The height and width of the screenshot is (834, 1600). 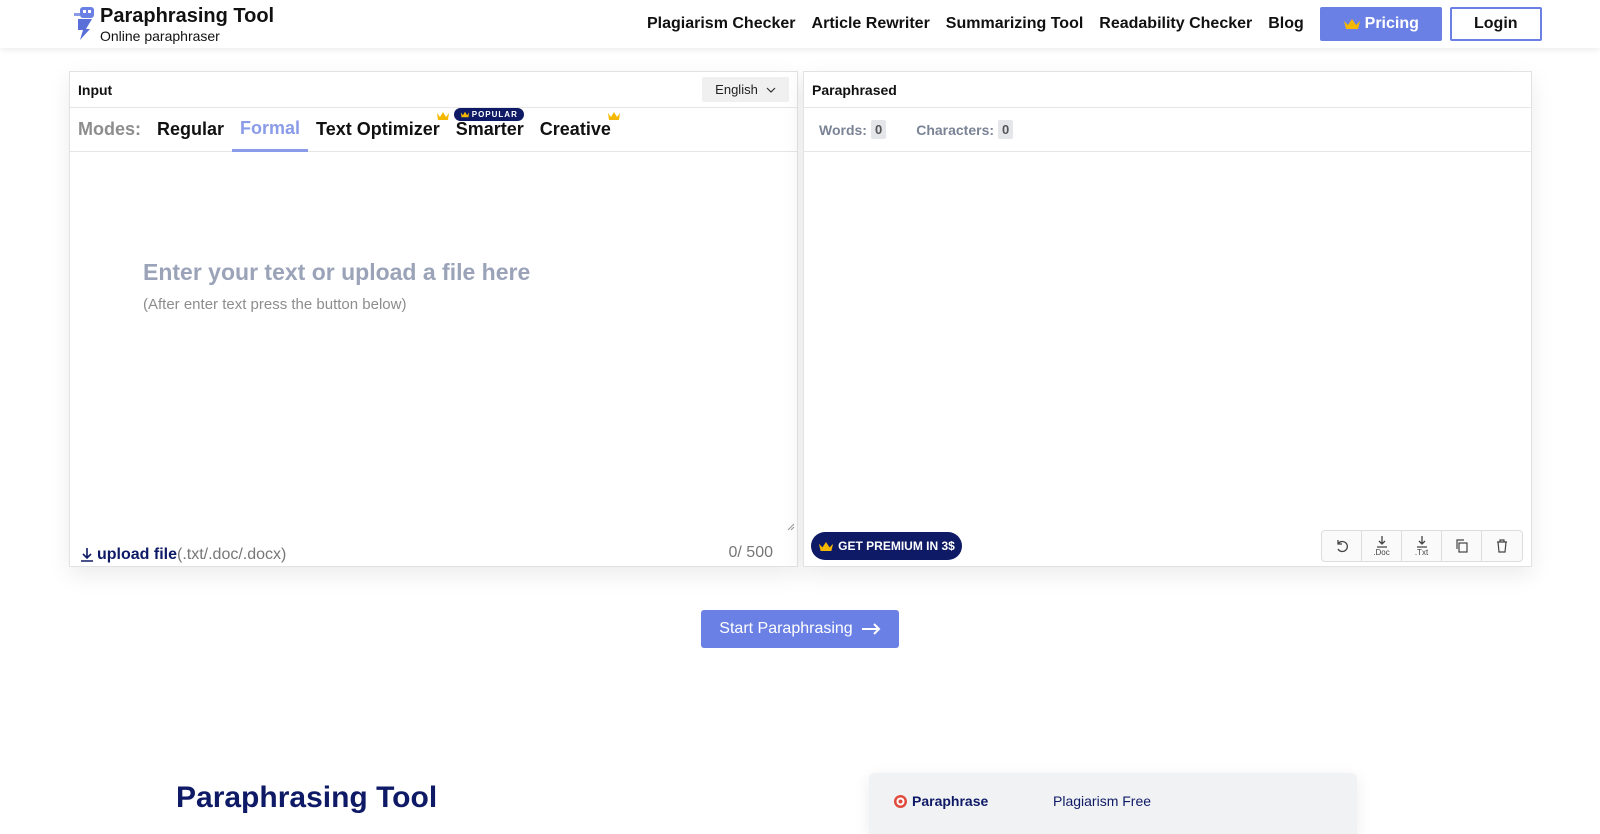 What do you see at coordinates (307, 797) in the screenshot?
I see `section-title: Paraphrasing Tool` at bounding box center [307, 797].